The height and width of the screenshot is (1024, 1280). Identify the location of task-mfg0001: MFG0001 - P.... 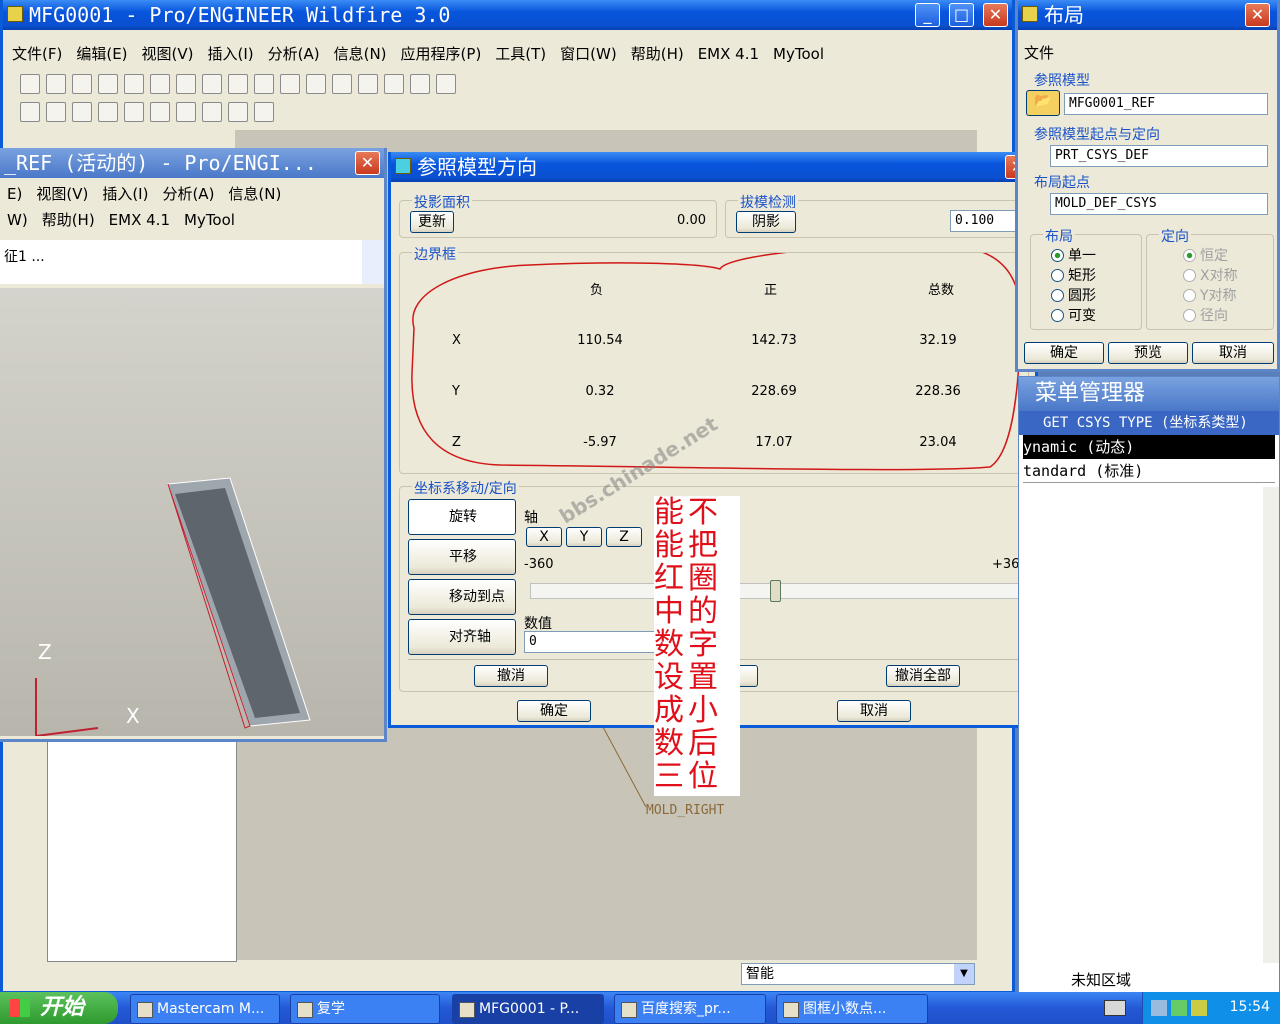
(528, 1009).